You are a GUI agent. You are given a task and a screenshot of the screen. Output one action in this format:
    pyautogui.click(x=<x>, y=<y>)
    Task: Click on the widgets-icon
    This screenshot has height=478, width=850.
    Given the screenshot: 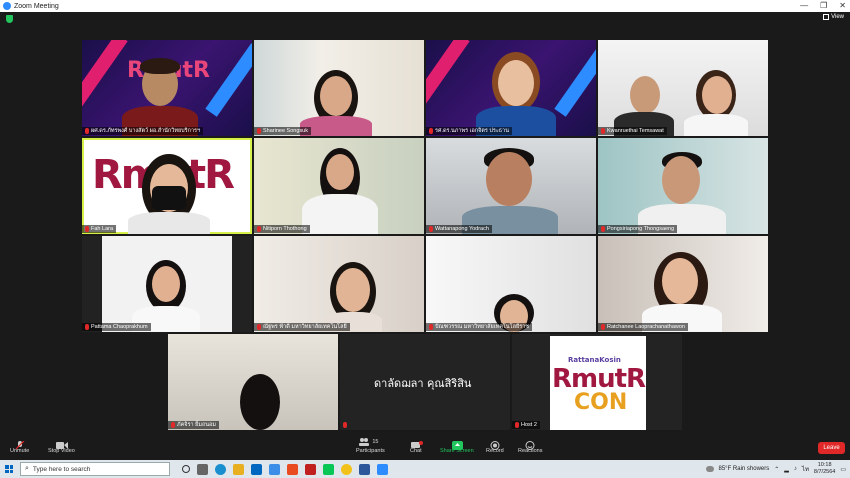 What is the action you would take?
    pyautogui.click(x=202, y=469)
    